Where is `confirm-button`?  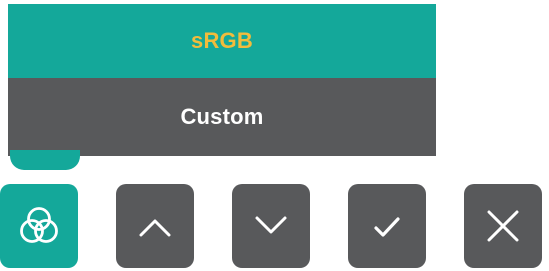 confirm-button is located at coordinates (387, 226).